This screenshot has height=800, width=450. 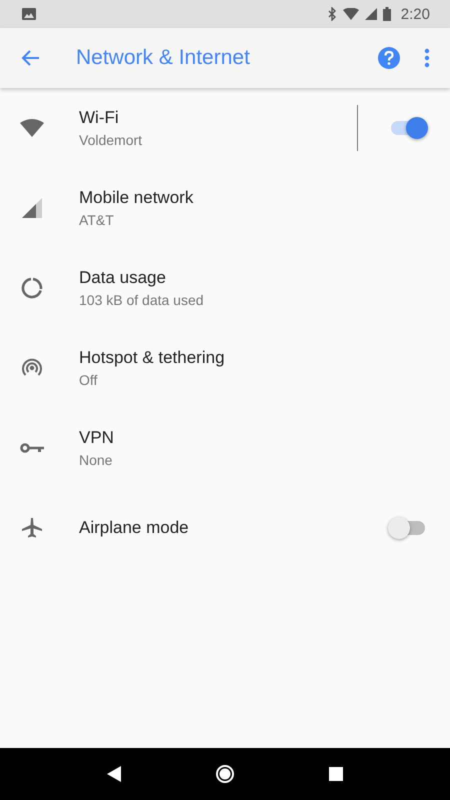 I want to click on image-icon, so click(x=29, y=14).